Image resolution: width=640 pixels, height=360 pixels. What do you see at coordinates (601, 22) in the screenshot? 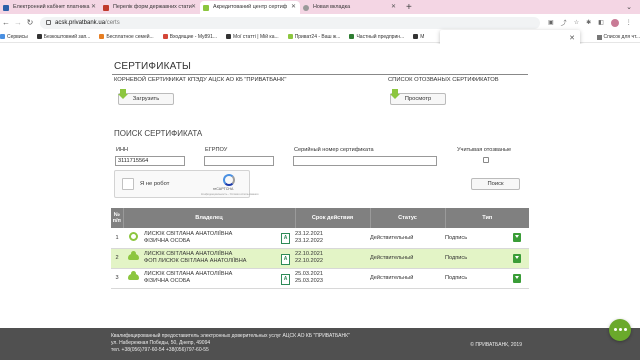
I see `extensions-puzzle-icon: ◧` at bounding box center [601, 22].